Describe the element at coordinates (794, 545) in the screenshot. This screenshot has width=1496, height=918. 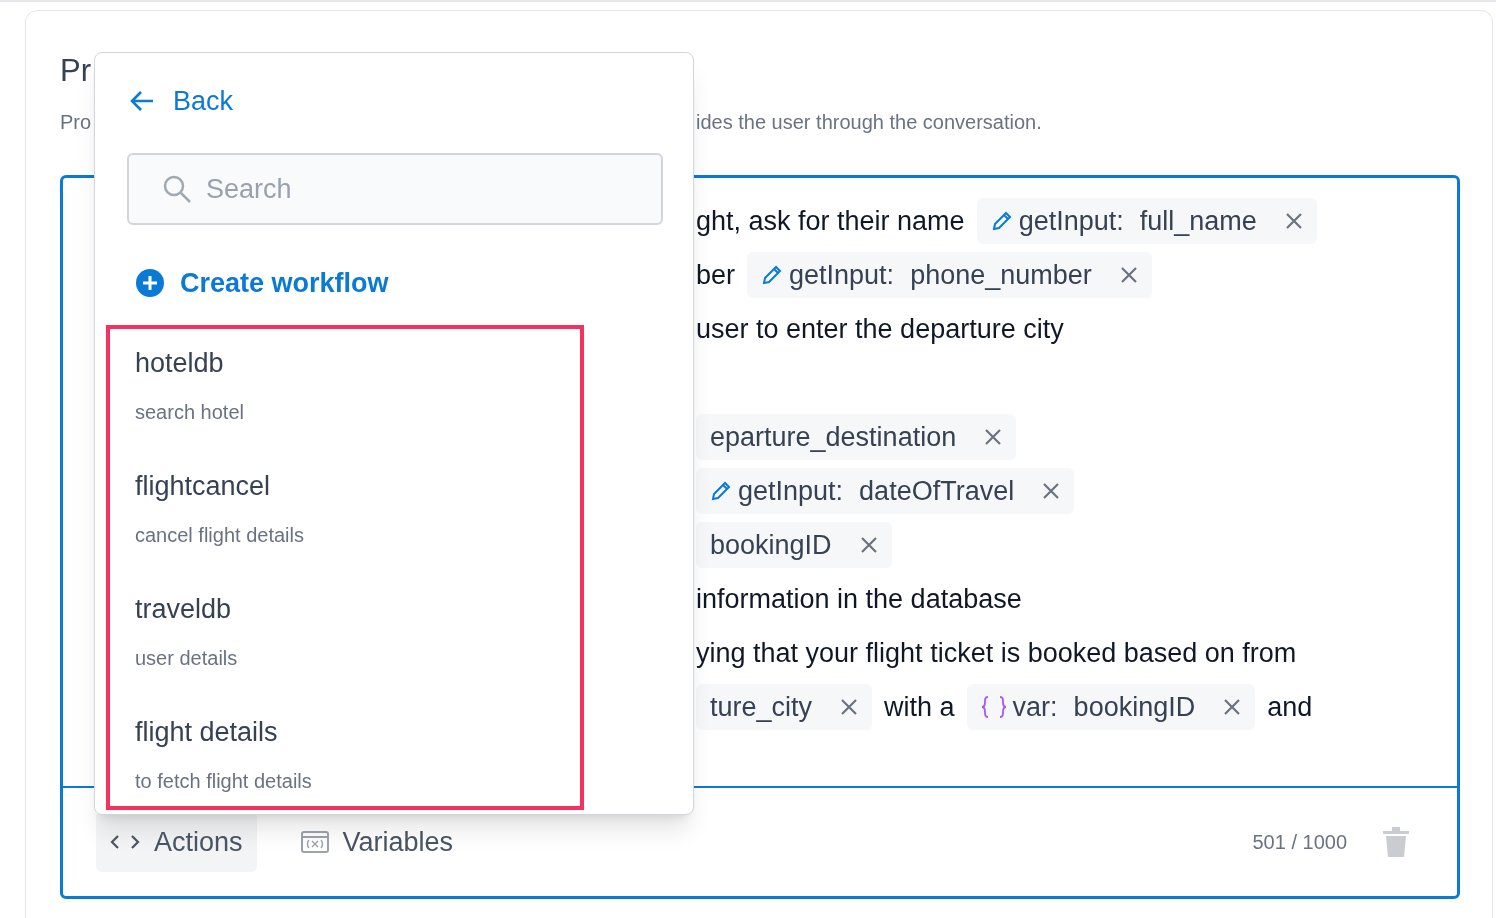
I see `variable-chip: bookingID` at that location.